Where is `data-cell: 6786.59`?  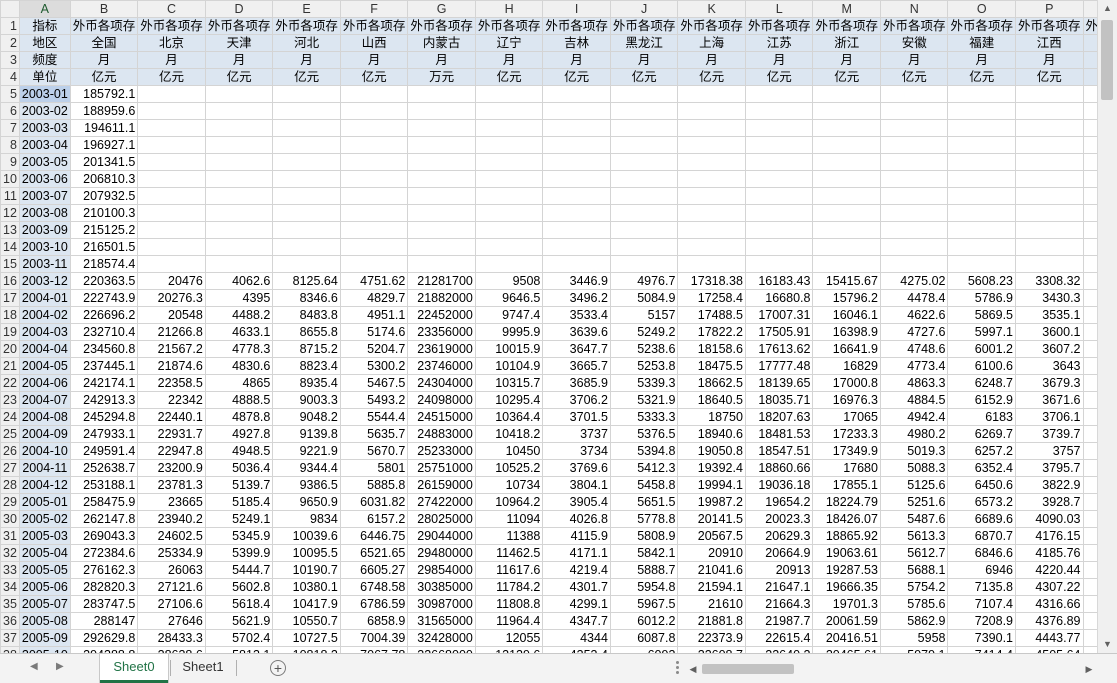
data-cell: 6786.59 is located at coordinates (374, 604).